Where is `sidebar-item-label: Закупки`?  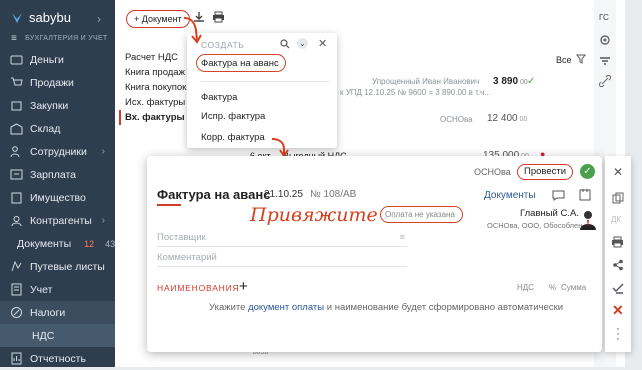
sidebar-item-label: Закупки is located at coordinates (49, 105).